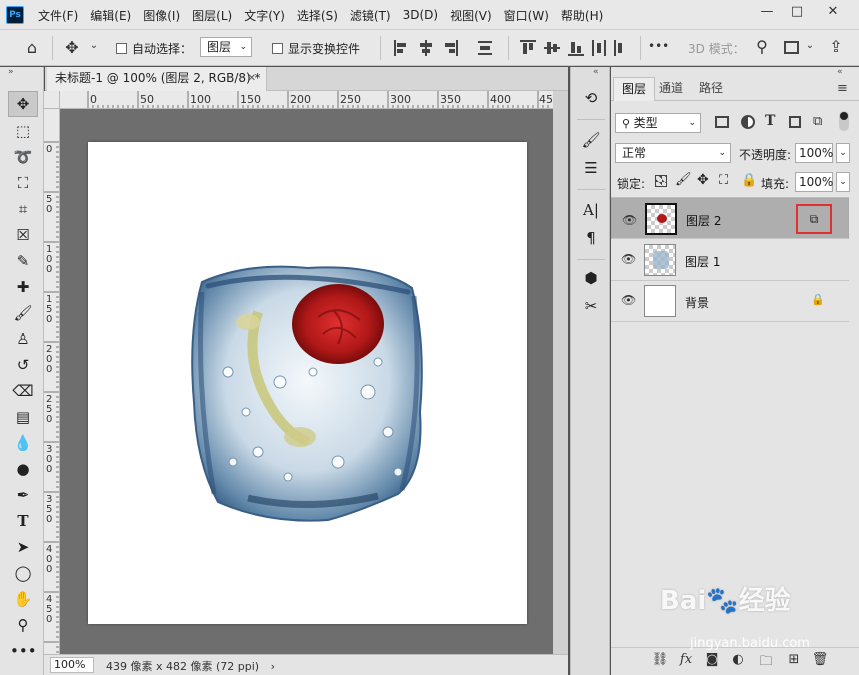 The width and height of the screenshot is (859, 675). Describe the element at coordinates (683, 179) in the screenshot. I see `lock-pixels-icon: 🖌` at that location.